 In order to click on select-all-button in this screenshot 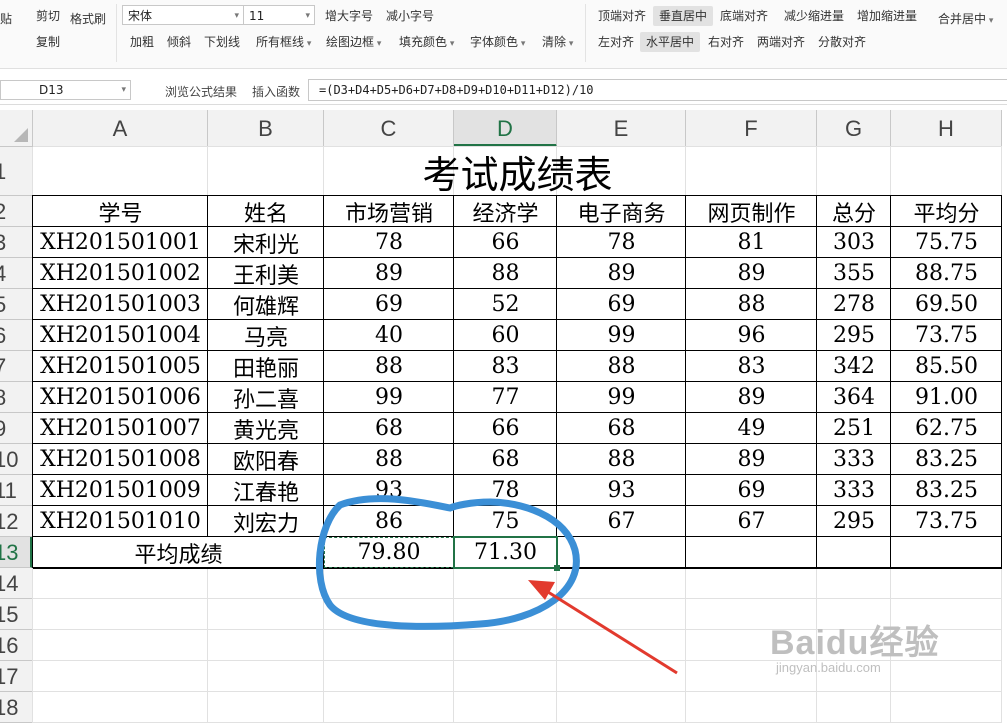, I will do `click(16, 128)`.